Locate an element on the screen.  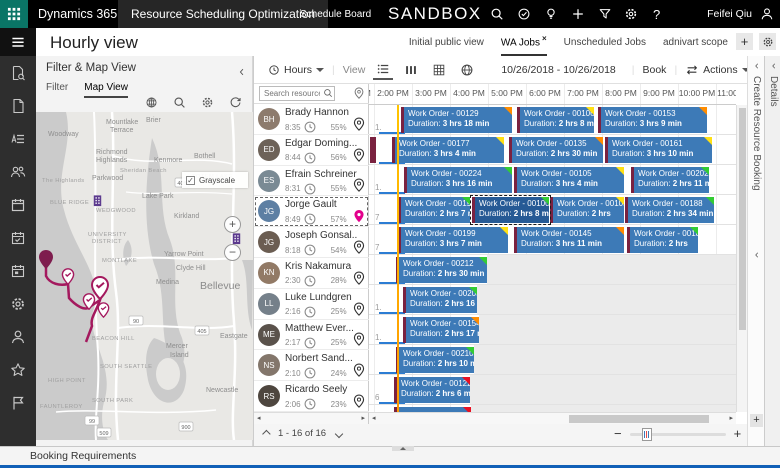
map-zoom-out-button: − is located at coordinates (232, 252).